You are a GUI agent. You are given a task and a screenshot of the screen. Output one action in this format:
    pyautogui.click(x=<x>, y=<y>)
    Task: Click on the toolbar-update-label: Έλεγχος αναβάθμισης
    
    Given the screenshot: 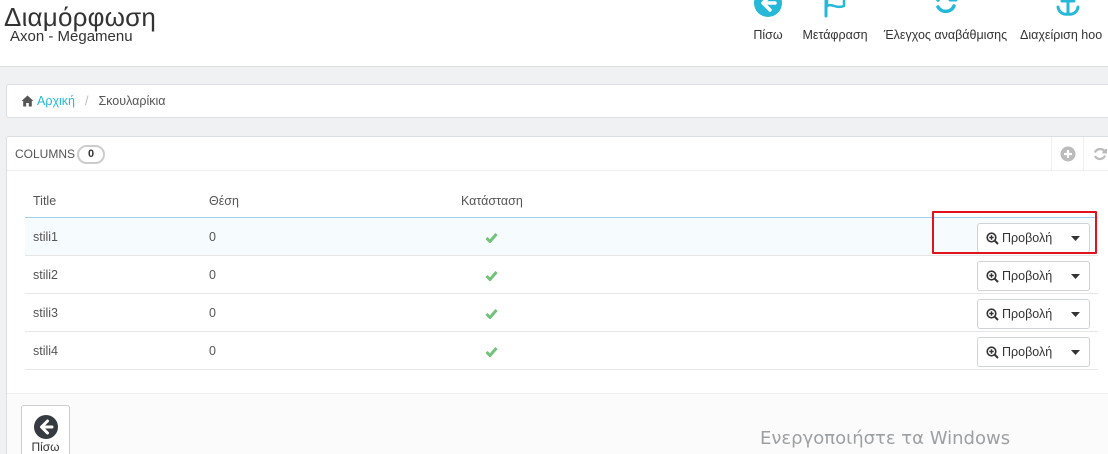 What is the action you would take?
    pyautogui.click(x=945, y=35)
    